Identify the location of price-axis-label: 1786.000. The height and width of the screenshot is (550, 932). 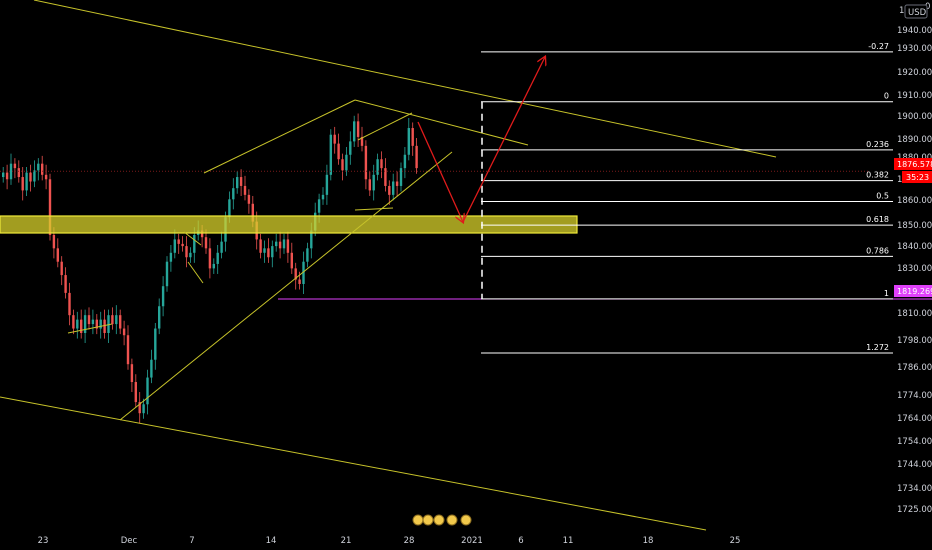
(914, 368).